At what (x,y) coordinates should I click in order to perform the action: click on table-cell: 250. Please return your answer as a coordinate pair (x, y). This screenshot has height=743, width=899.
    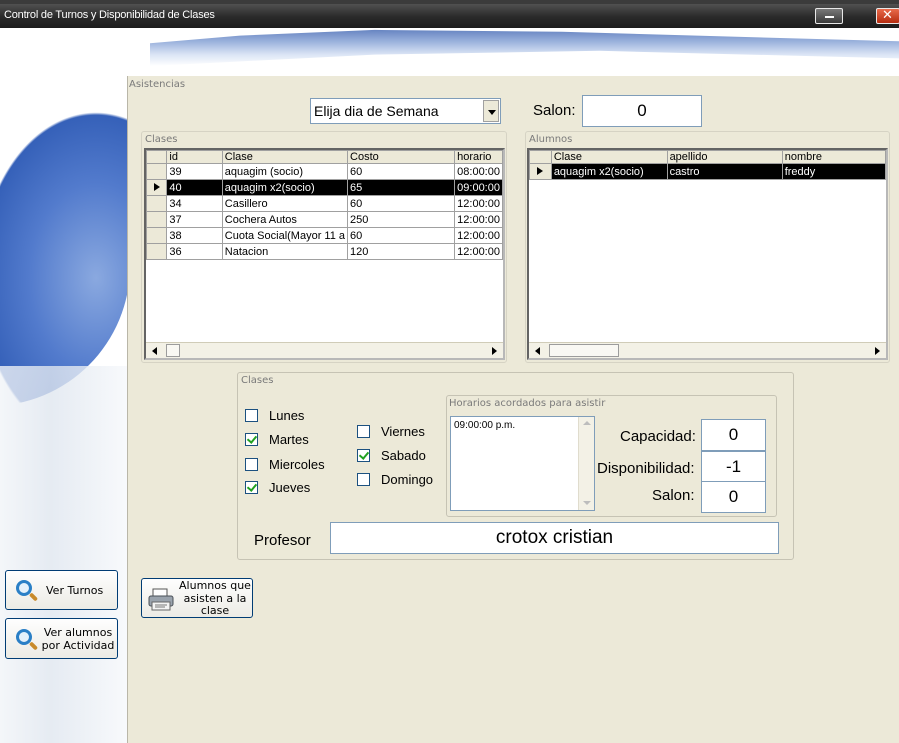
    Looking at the image, I should click on (401, 219).